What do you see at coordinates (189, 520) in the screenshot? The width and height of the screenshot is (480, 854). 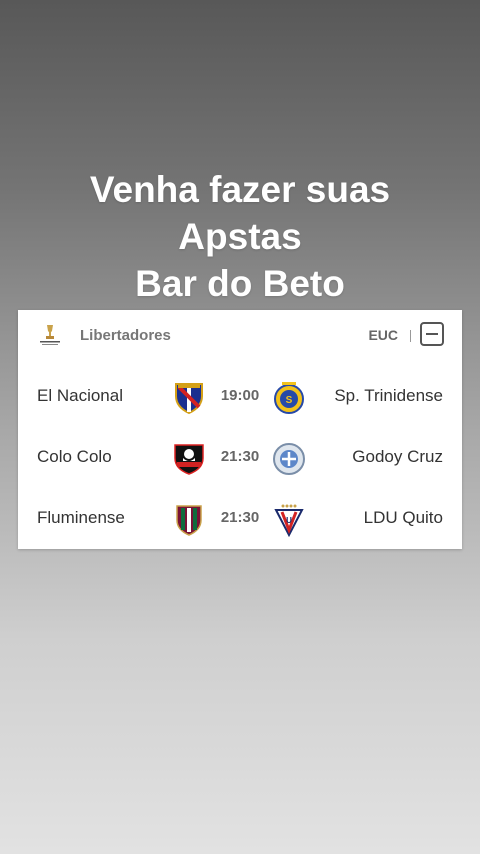 I see `fluminense-crest-icon` at bounding box center [189, 520].